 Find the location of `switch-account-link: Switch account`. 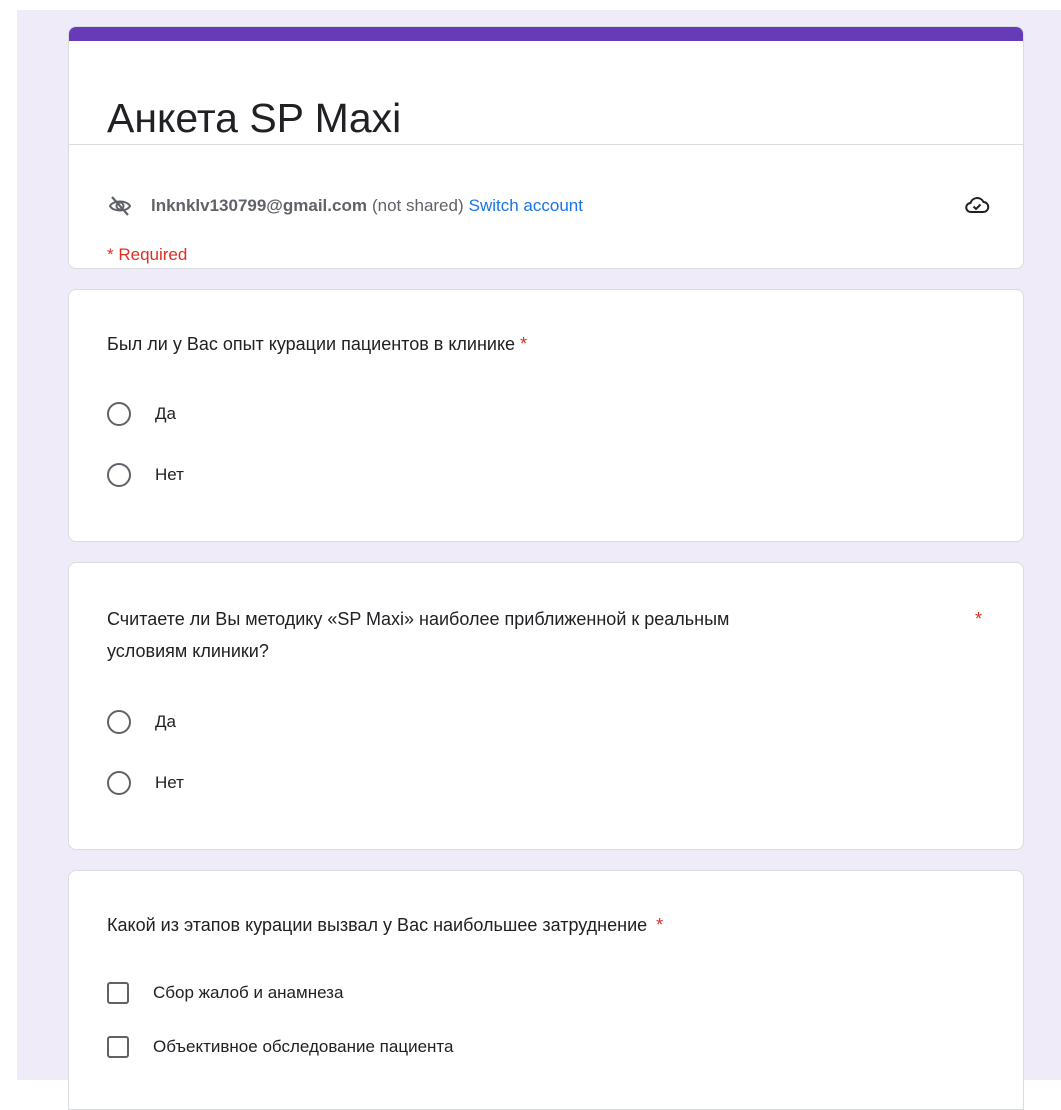

switch-account-link: Switch account is located at coordinates (526, 206).